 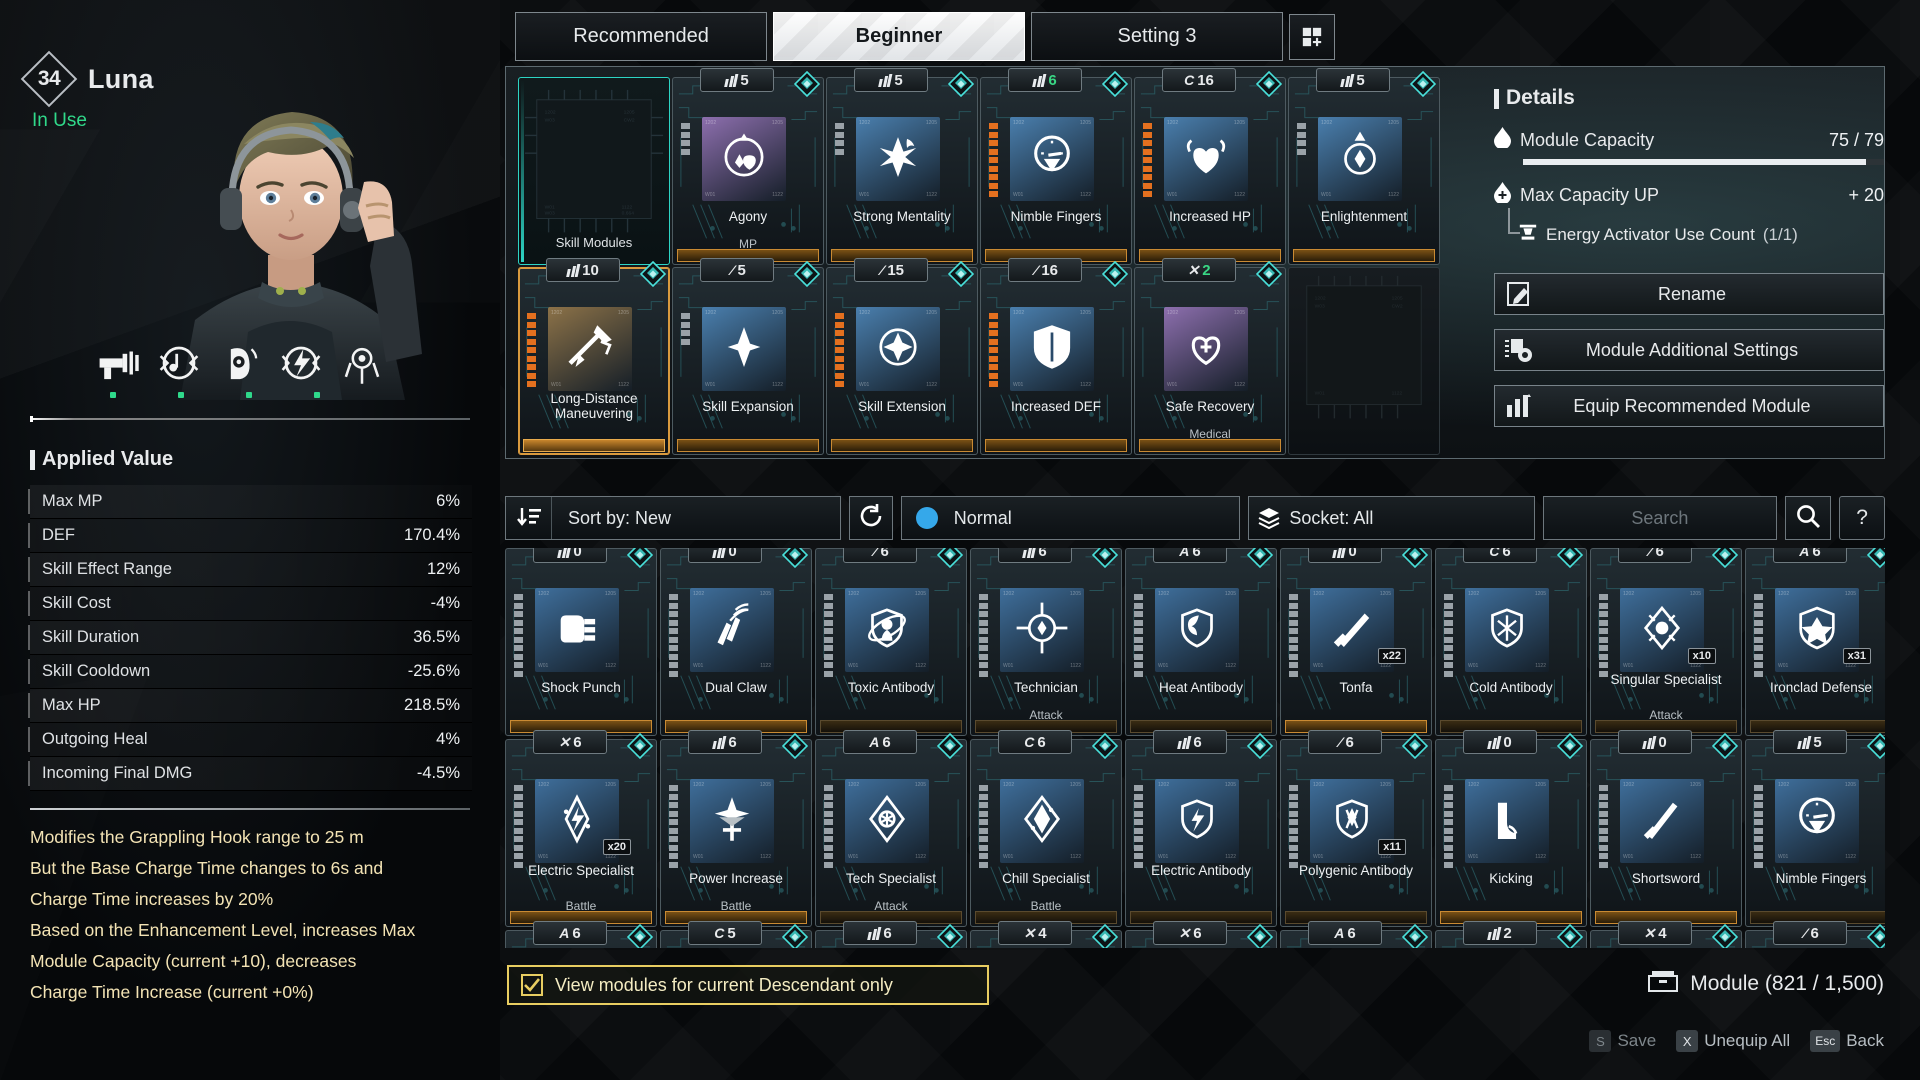 I want to click on search-input: Search, so click(x=1660, y=518).